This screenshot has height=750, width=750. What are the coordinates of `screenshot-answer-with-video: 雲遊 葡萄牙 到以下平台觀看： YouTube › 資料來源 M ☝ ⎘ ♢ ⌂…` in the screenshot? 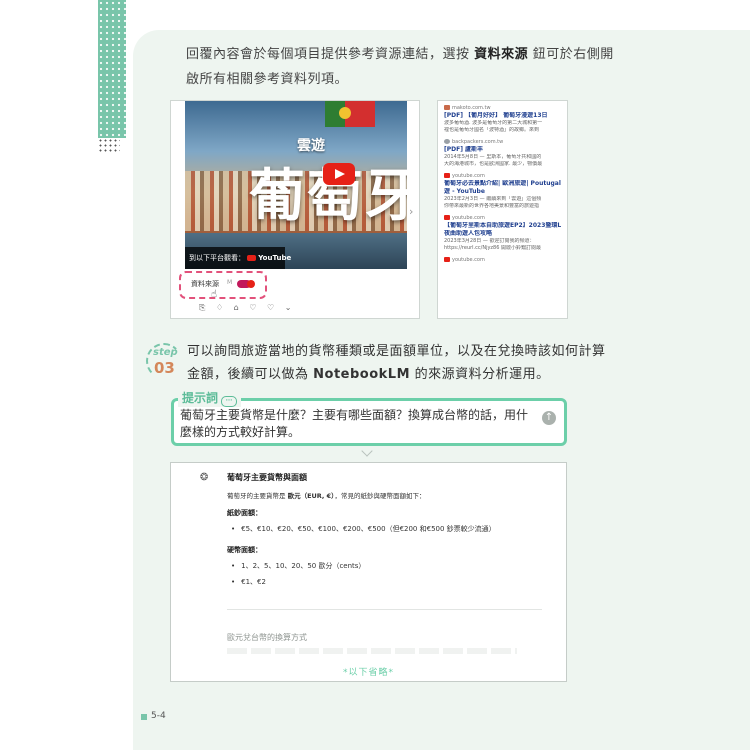 It's located at (295, 209).